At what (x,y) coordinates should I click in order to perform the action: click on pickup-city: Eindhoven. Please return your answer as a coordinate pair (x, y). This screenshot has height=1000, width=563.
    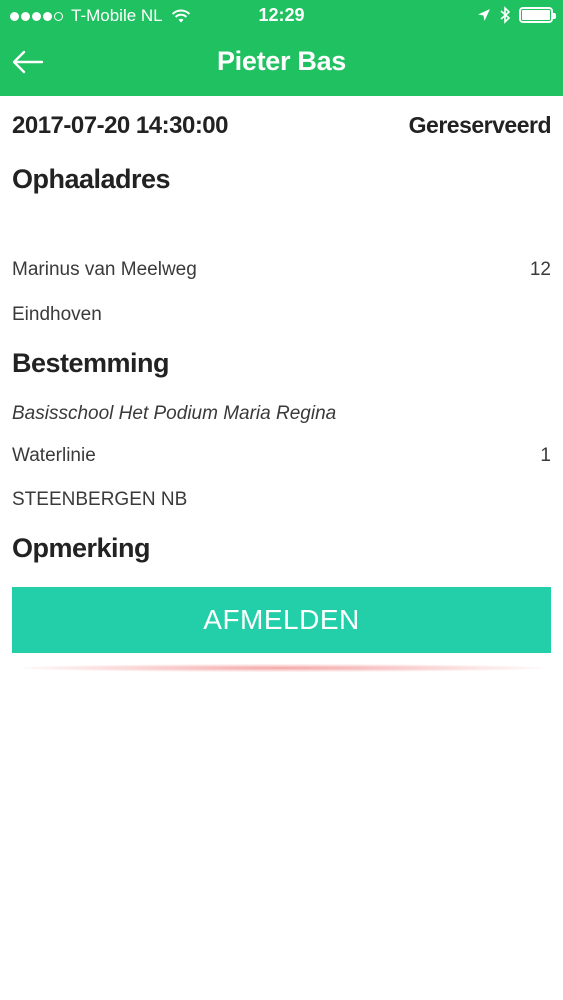
    Looking at the image, I should click on (57, 314).